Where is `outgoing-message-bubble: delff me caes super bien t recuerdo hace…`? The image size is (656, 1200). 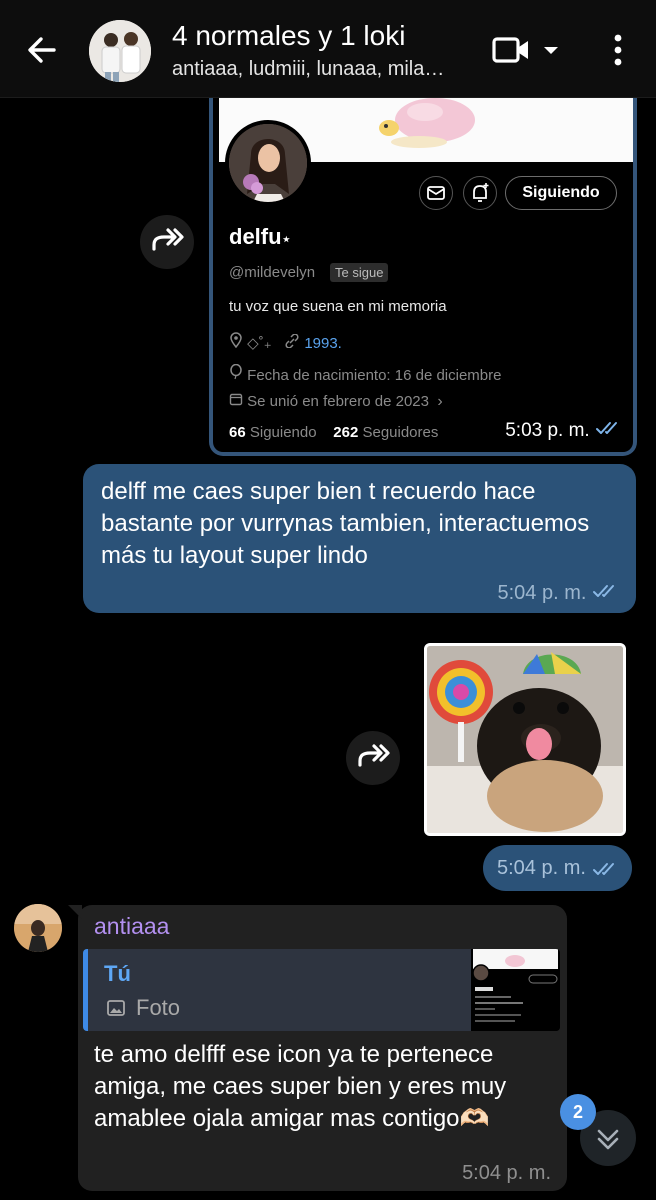
outgoing-message-bubble: delff me caes super bien t recuerdo hace… is located at coordinates (359, 538).